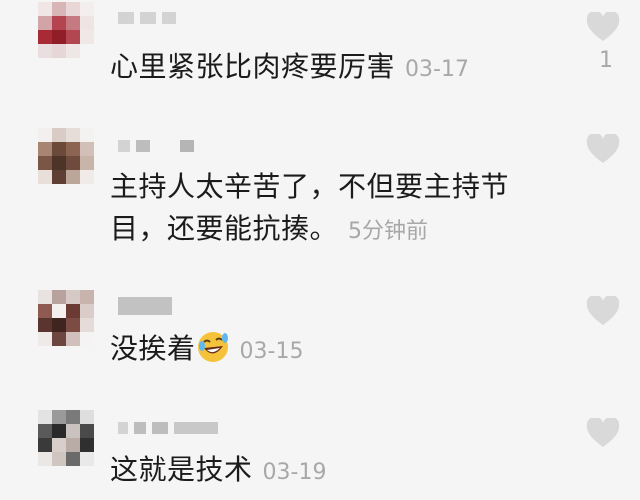 Image resolution: width=640 pixels, height=500 pixels. What do you see at coordinates (212, 347) in the screenshot?
I see `rolling-laughing-emoji` at bounding box center [212, 347].